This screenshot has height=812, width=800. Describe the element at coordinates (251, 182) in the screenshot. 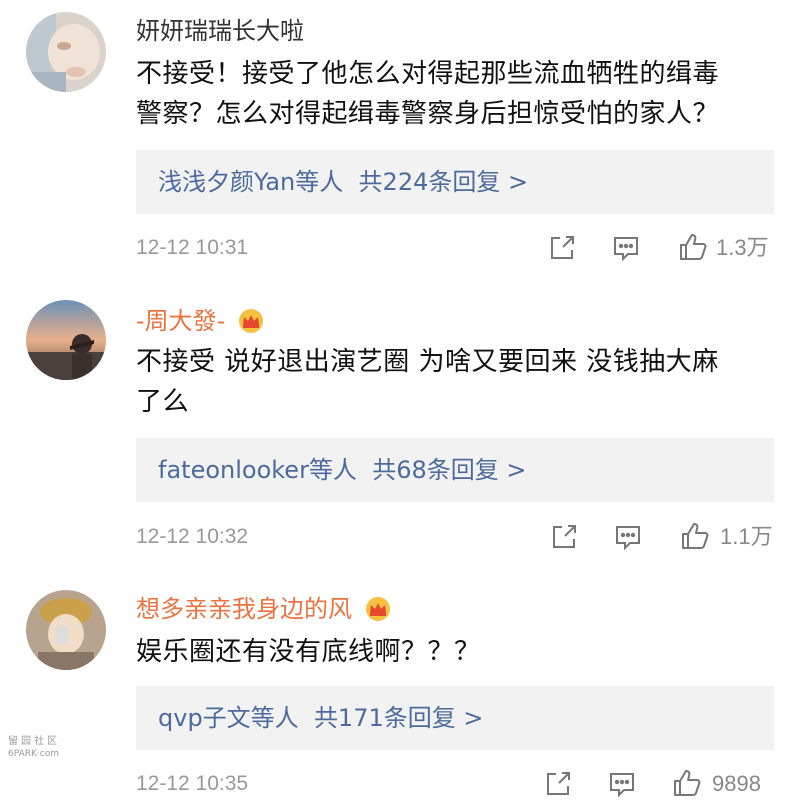

I see `reply-users: 浅浅夕颜Yan等人` at that location.